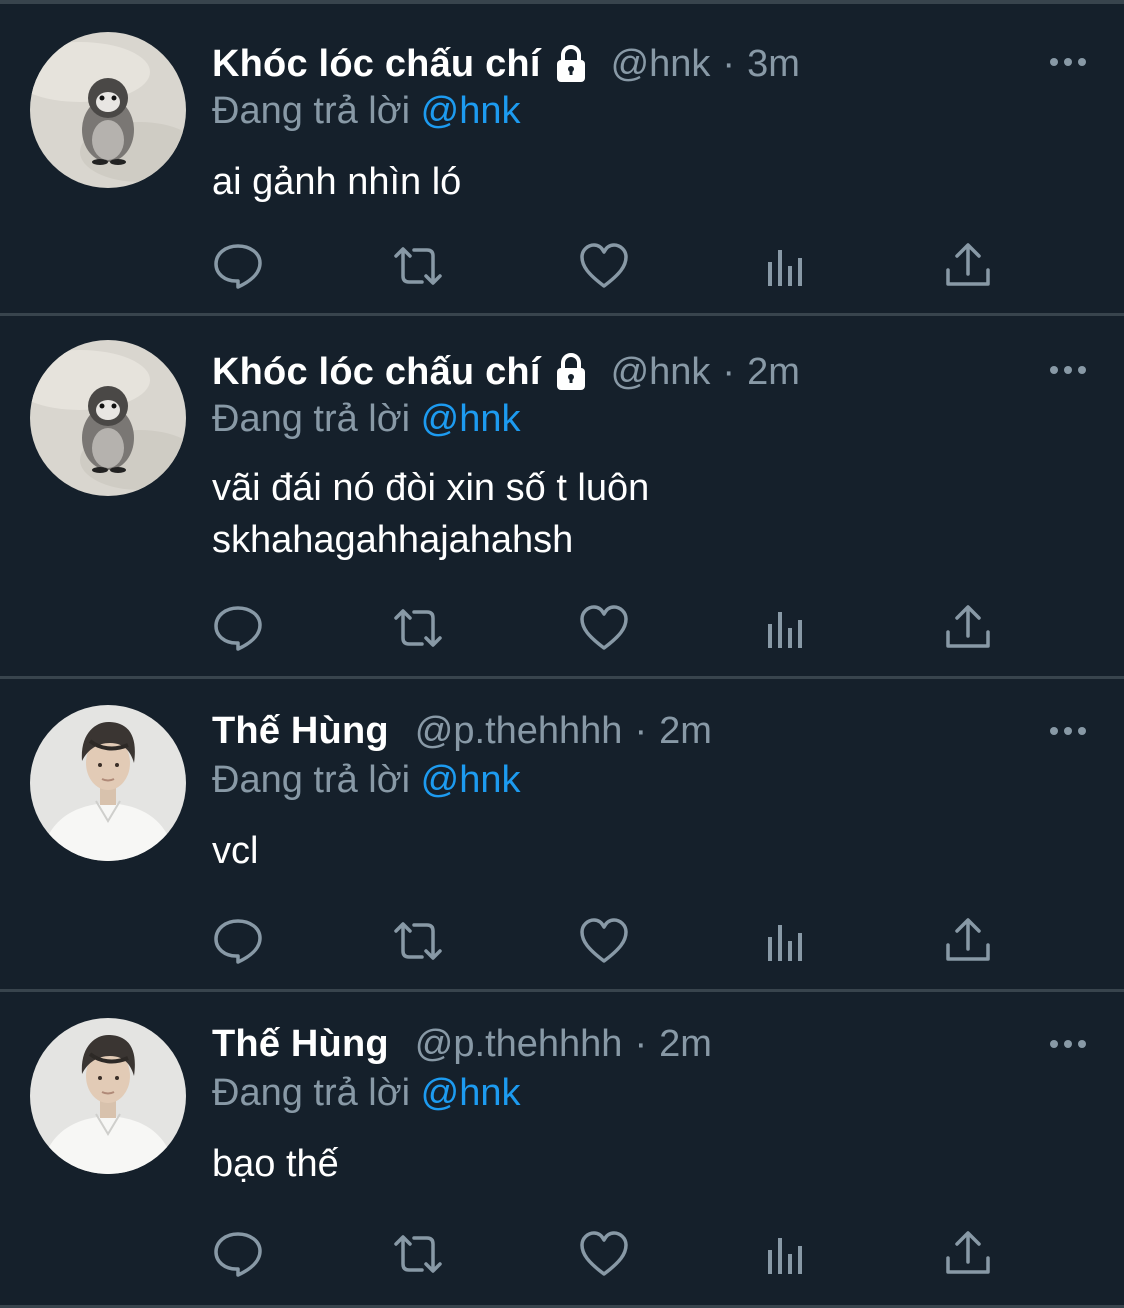 This screenshot has height=1308, width=1124. What do you see at coordinates (275, 1164) in the screenshot?
I see `tweet-text: bạo thế` at bounding box center [275, 1164].